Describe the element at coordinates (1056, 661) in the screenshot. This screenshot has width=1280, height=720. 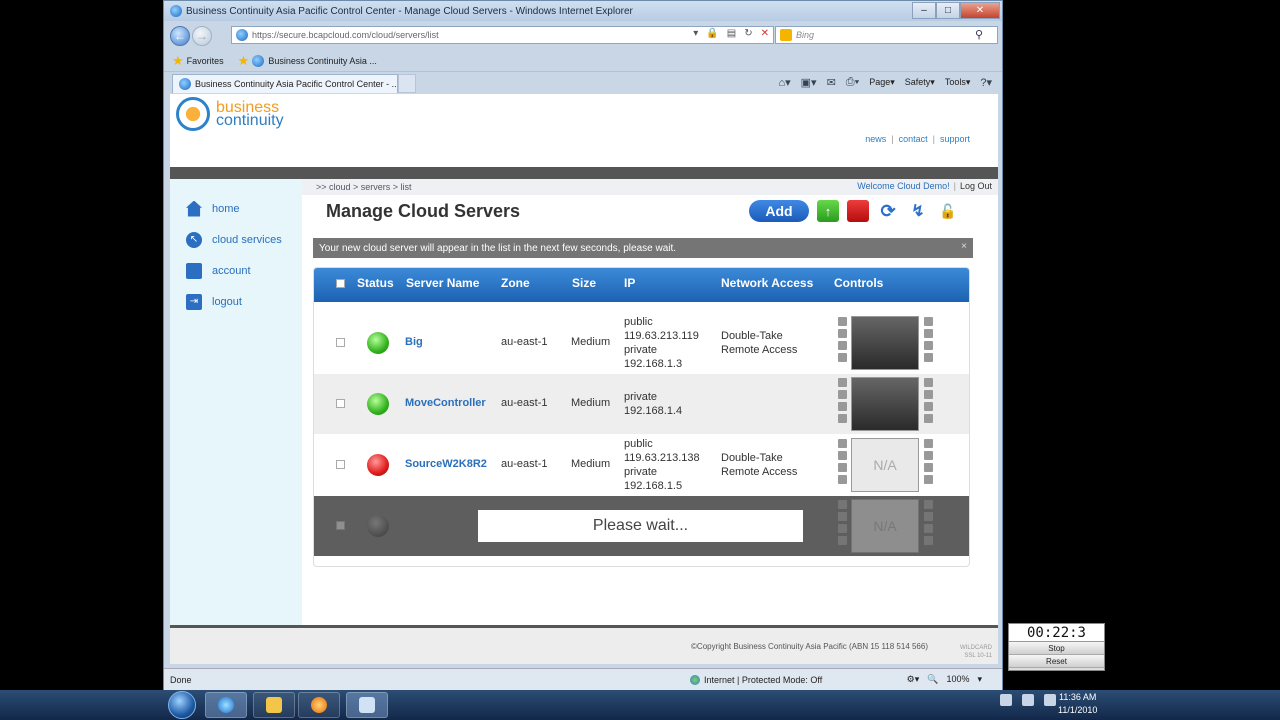
I see `stopwatch-reset-button: Reset` at that location.